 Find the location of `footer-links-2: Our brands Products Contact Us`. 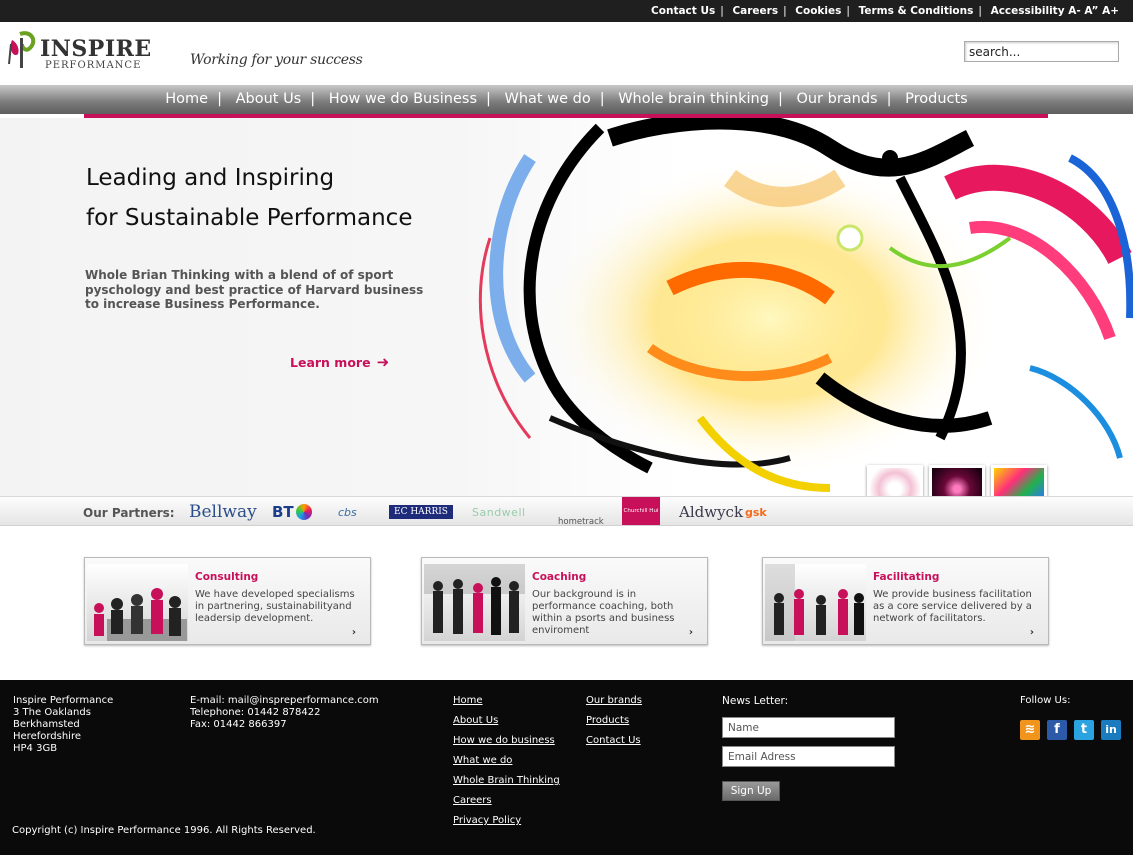

footer-links-2: Our brands Products Contact Us is located at coordinates (614, 725).